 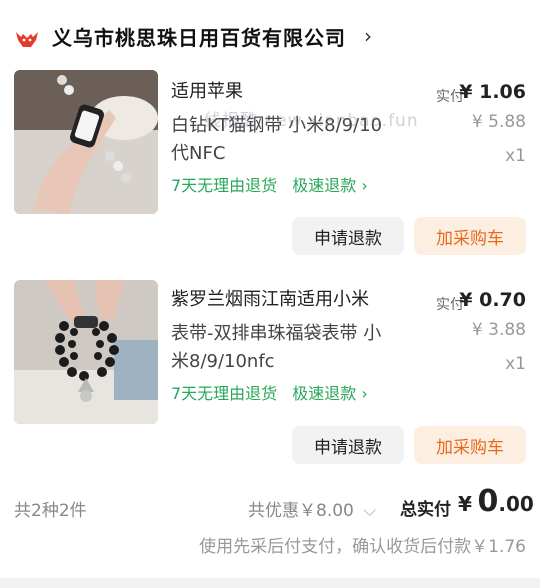 I want to click on original-price: ¥ 3.88, so click(x=498, y=330).